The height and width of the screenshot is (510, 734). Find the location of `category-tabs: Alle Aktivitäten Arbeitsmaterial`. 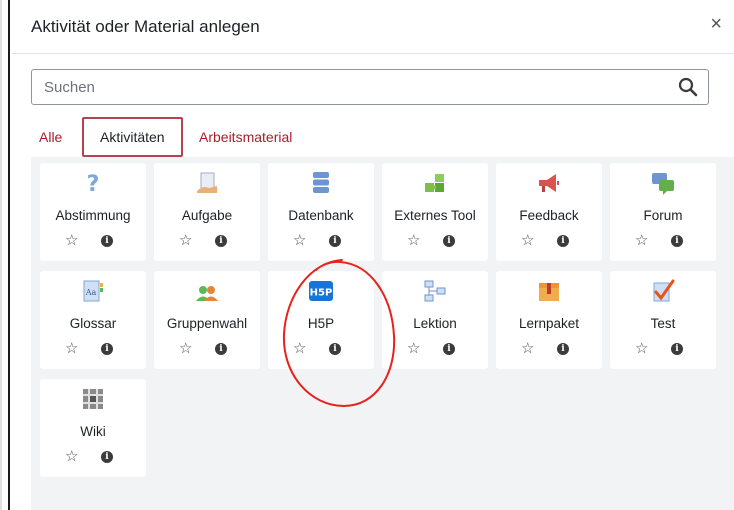

category-tabs: Alle Aktivitäten Arbeitsmaterial is located at coordinates (376, 137).